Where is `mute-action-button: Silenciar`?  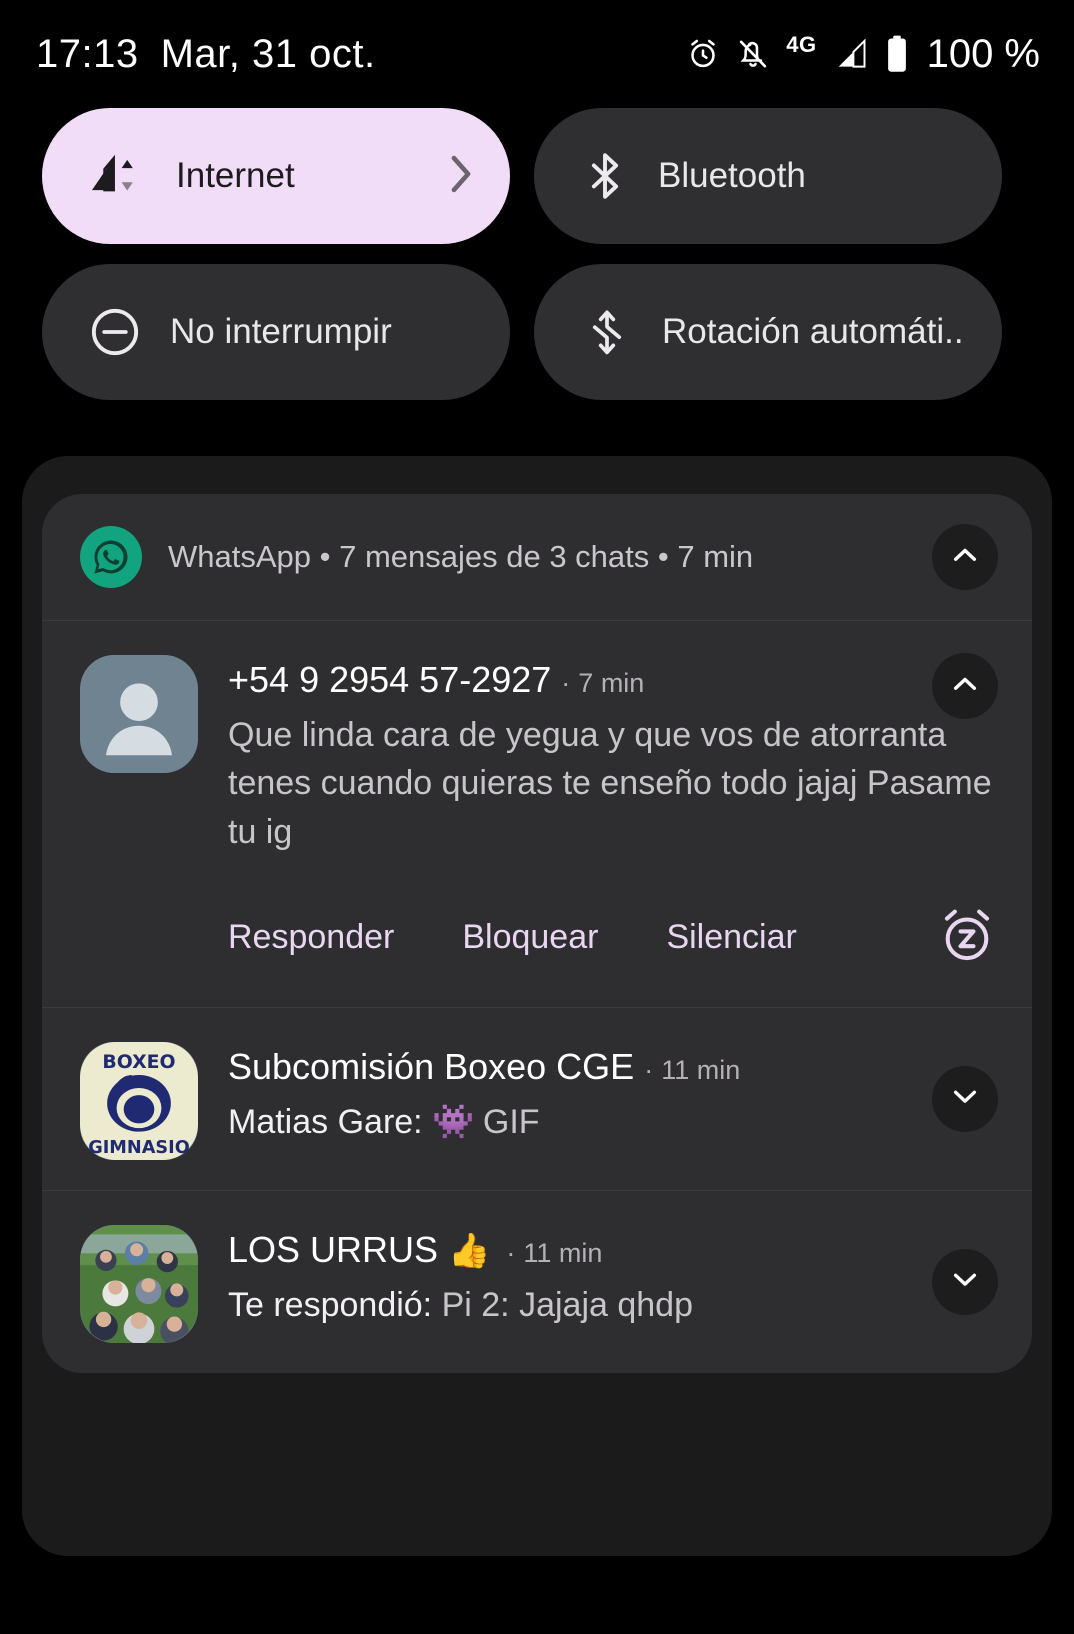
mute-action-button: Silenciar is located at coordinates (731, 937).